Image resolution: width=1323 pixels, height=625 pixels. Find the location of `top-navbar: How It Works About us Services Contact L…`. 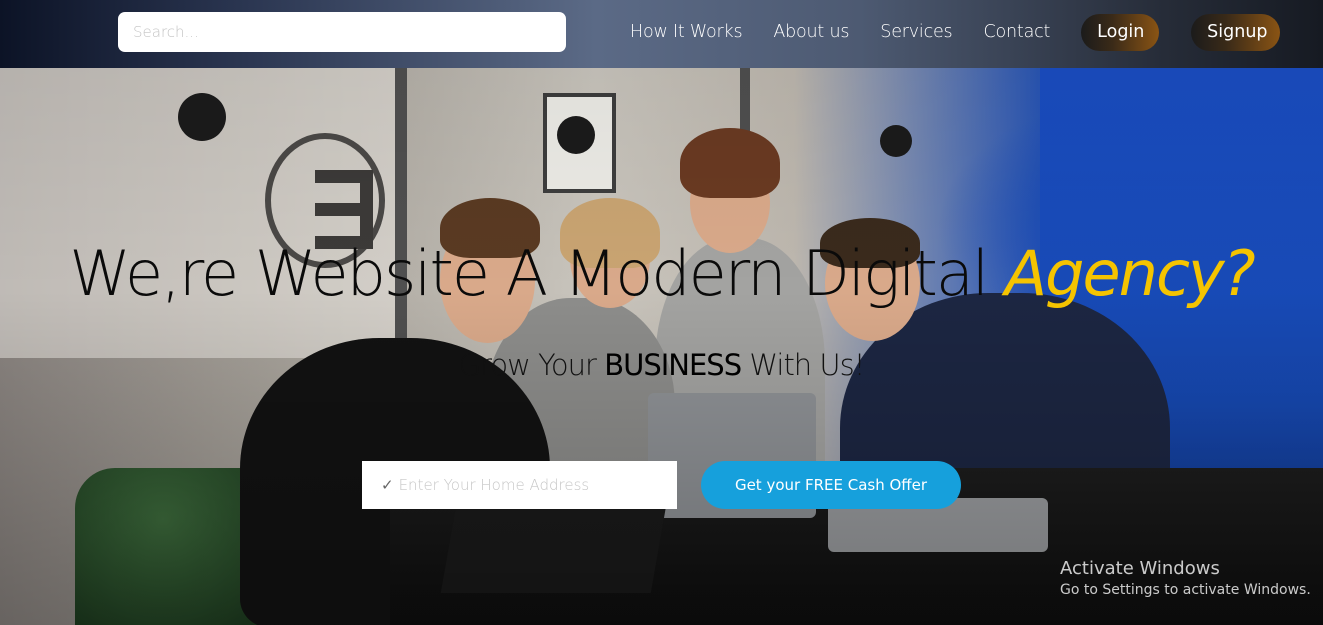

top-navbar: How It Works About us Services Contact L… is located at coordinates (661, 34).